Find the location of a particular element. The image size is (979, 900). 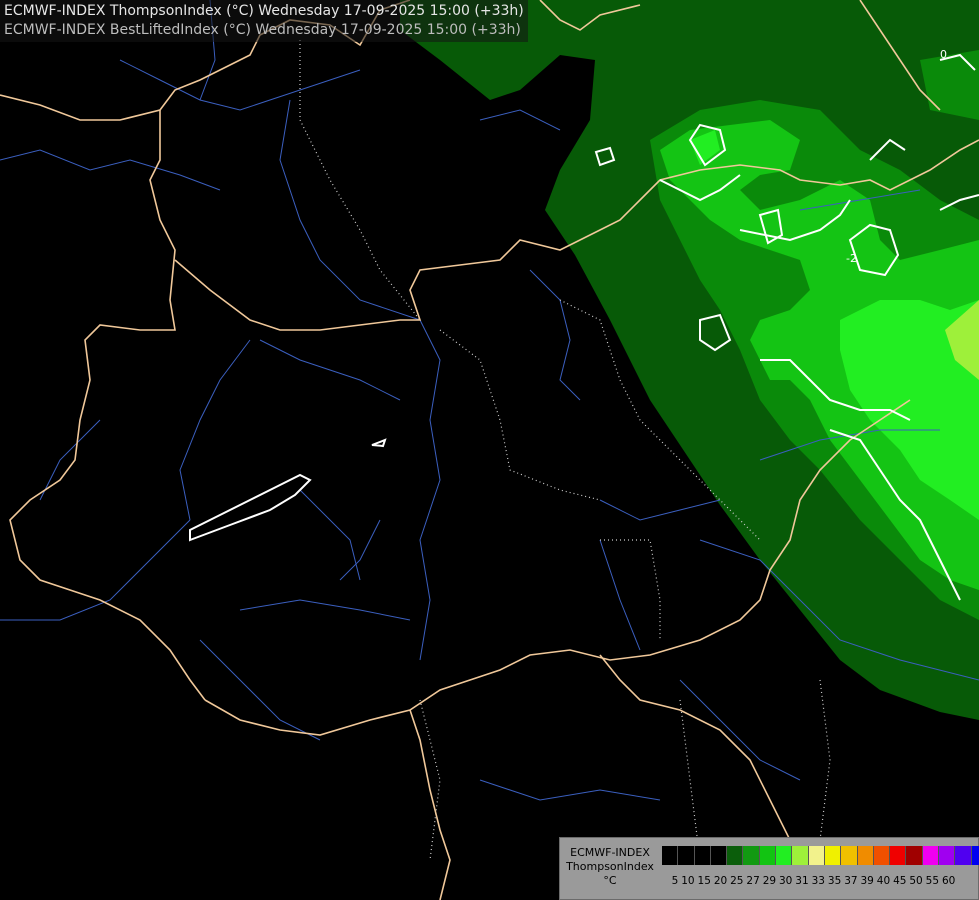

legend-tick: 25 is located at coordinates (737, 881).